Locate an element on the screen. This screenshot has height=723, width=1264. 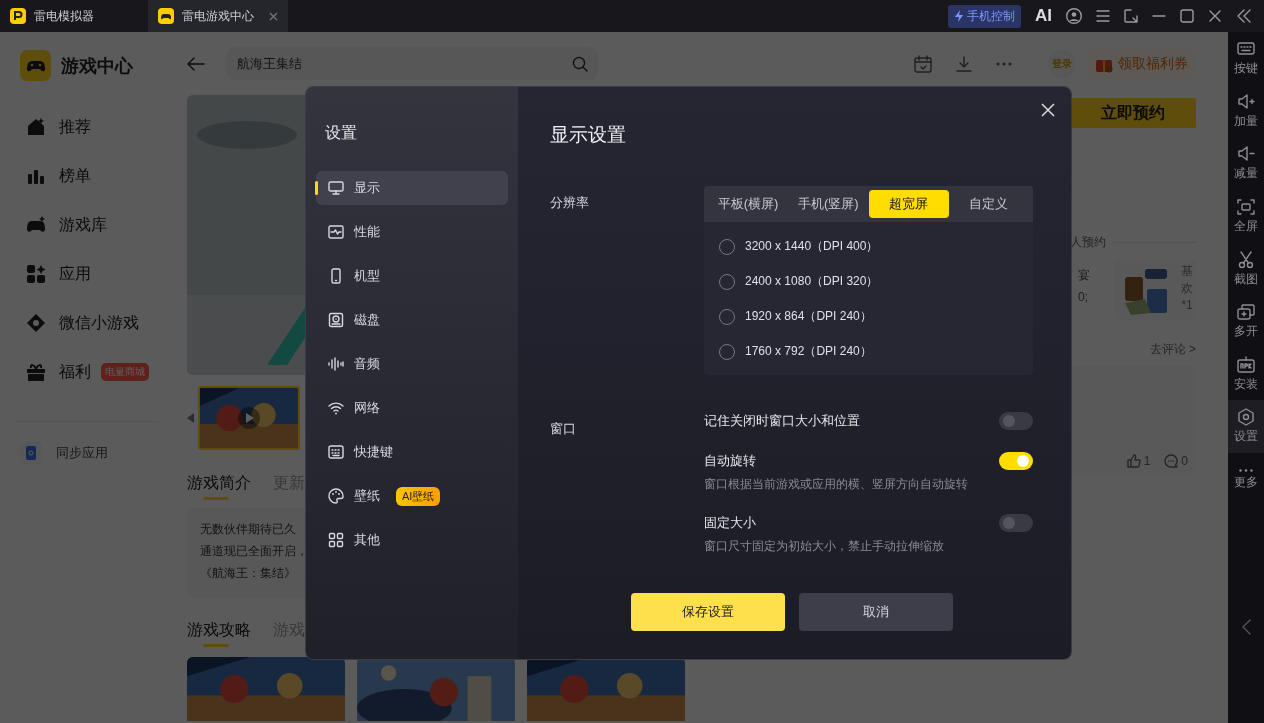
option-label: 3200 x 1440（DPI 400） is located at coordinates (812, 246).